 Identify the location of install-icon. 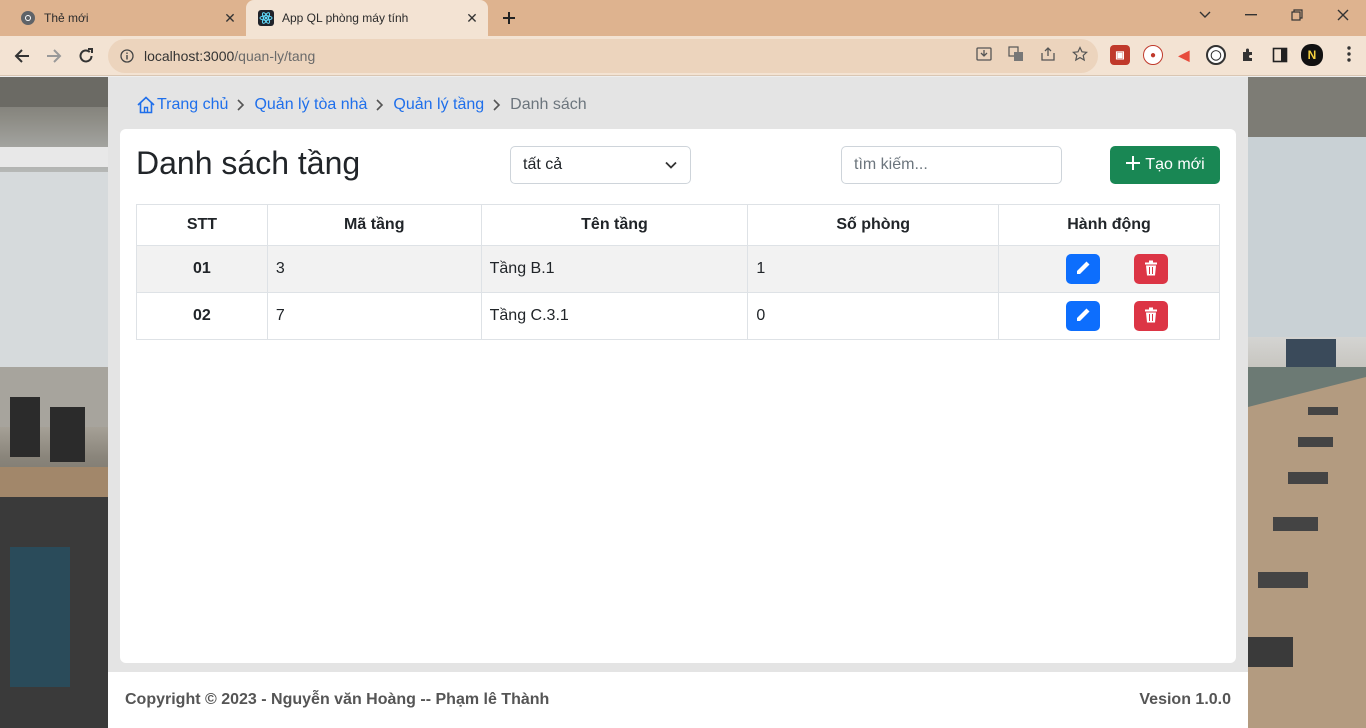
(984, 54).